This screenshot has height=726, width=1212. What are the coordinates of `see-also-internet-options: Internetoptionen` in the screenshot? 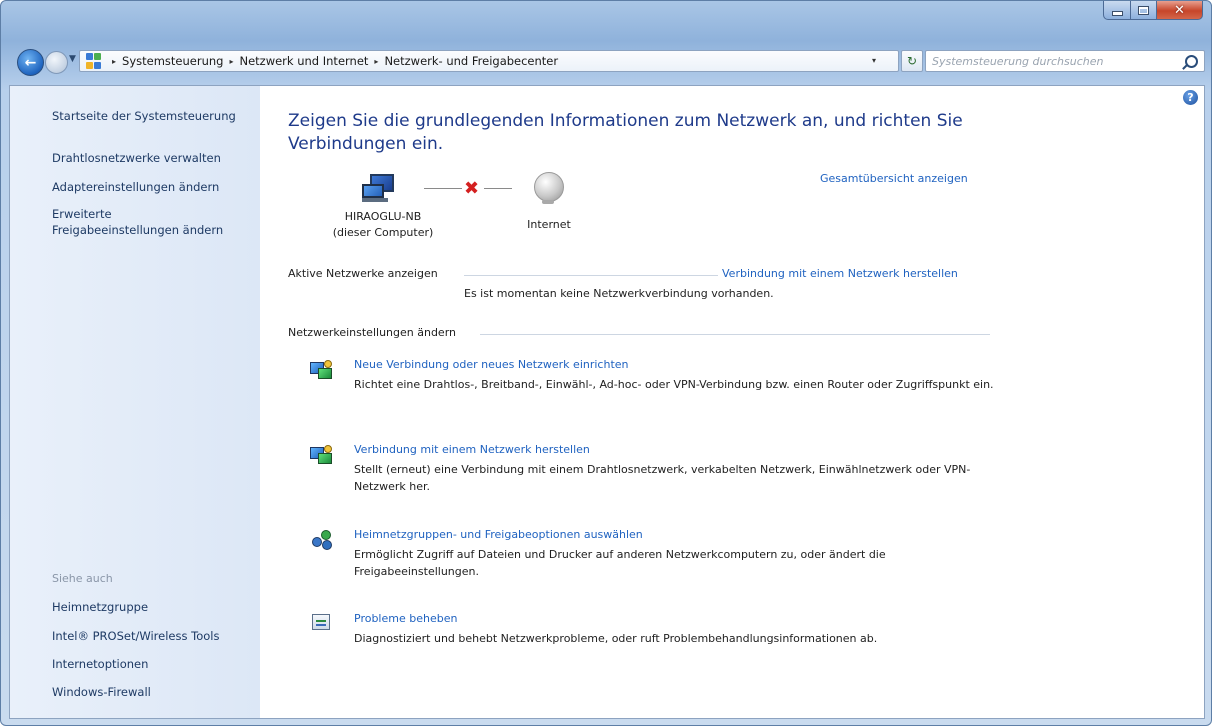 It's located at (100, 664).